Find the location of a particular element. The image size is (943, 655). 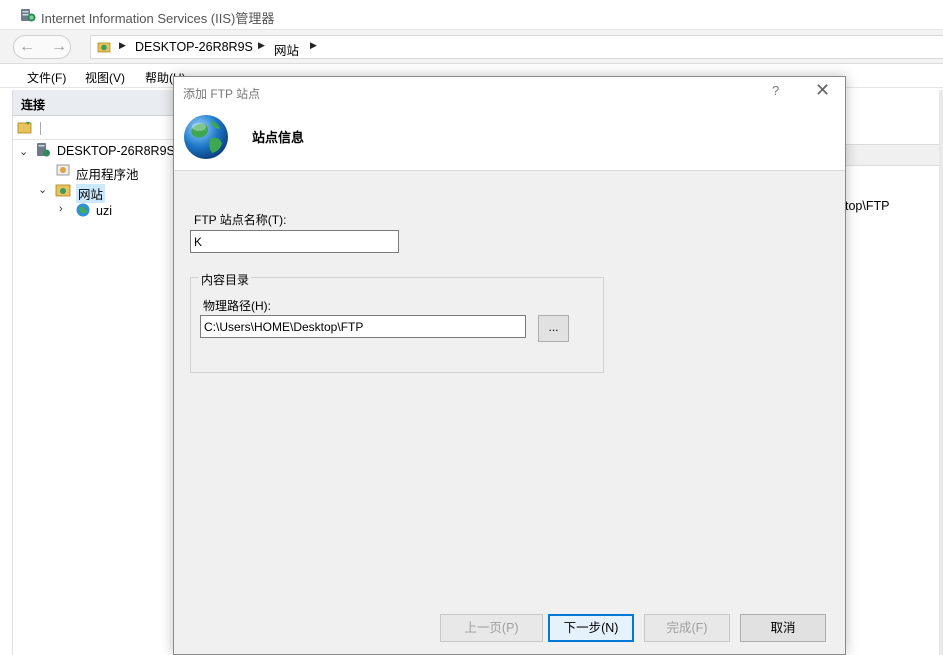

window-title: Internet Information Services (IIS)管理器 is located at coordinates (158, 18).